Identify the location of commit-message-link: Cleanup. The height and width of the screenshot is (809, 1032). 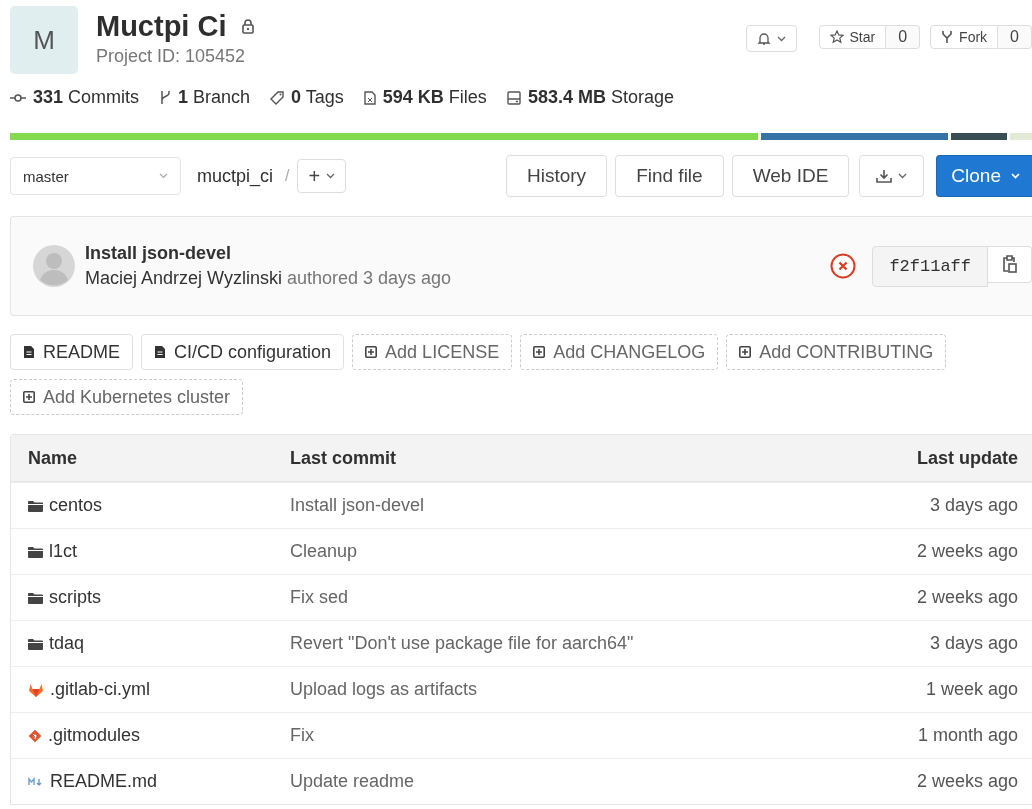
(603, 551).